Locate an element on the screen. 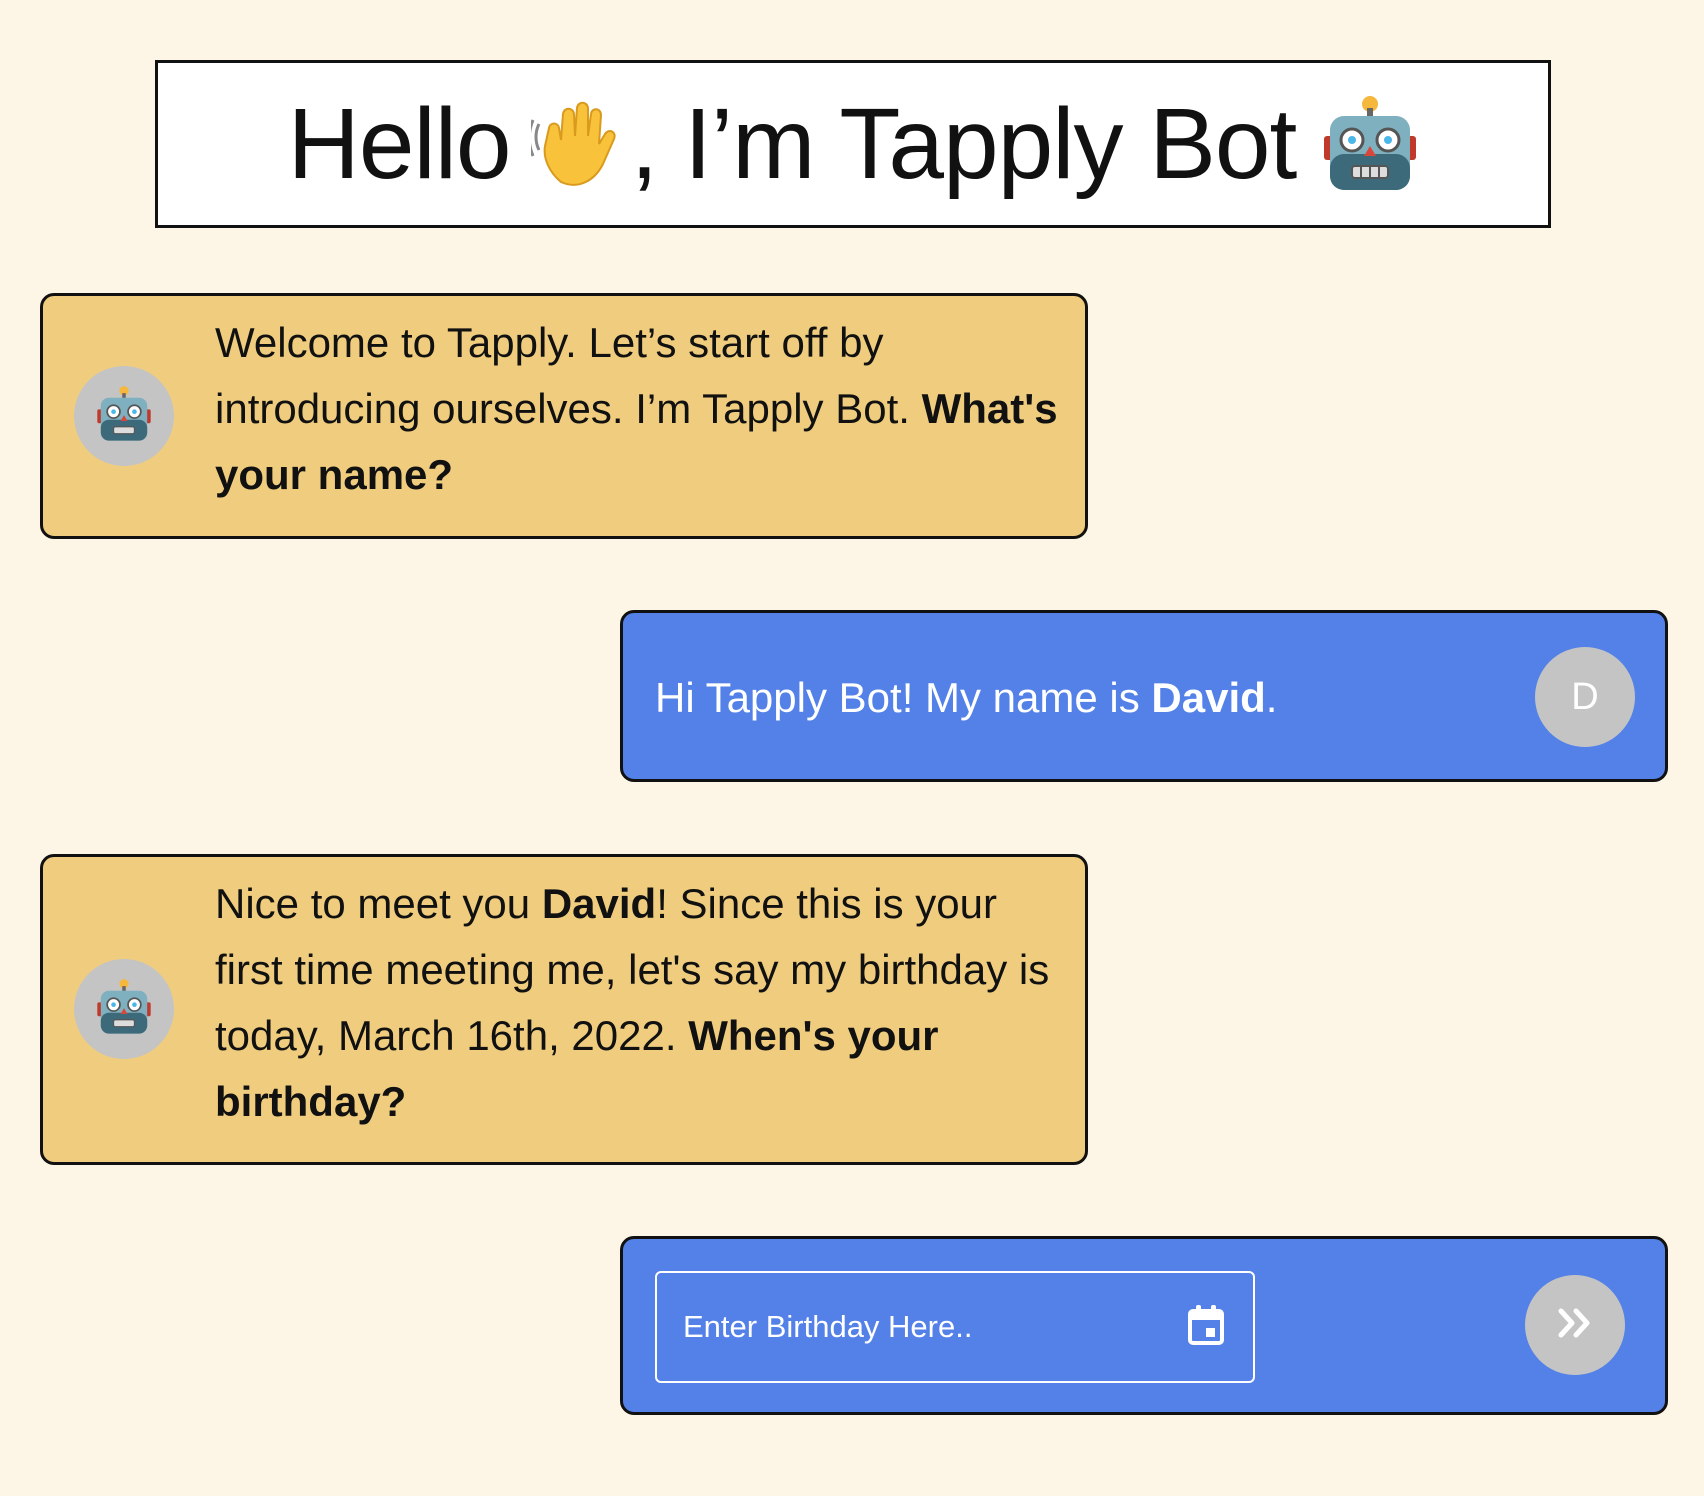 The width and height of the screenshot is (1704, 1496). message-text: Hi Tapply Bot! My name is is located at coordinates (903, 697).